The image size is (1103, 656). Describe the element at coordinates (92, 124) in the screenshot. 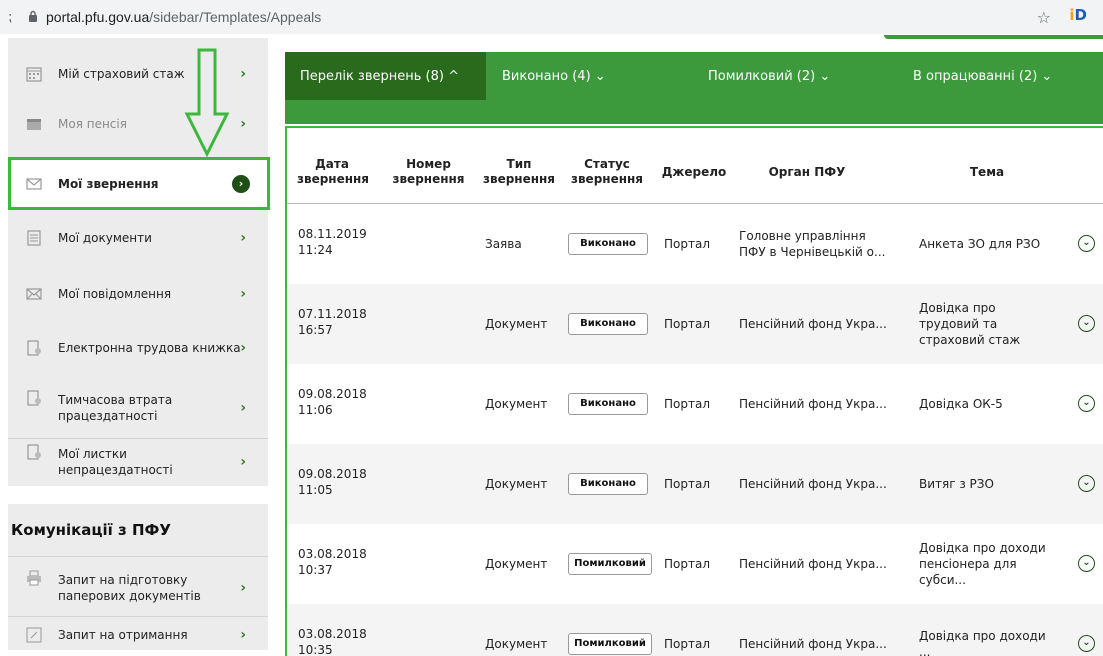

I see `sidebar-item-label: Моя пенсія` at that location.